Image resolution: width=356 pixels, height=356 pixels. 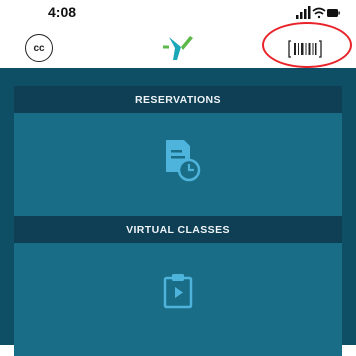 What do you see at coordinates (333, 13) in the screenshot?
I see `battery-icon` at bounding box center [333, 13].